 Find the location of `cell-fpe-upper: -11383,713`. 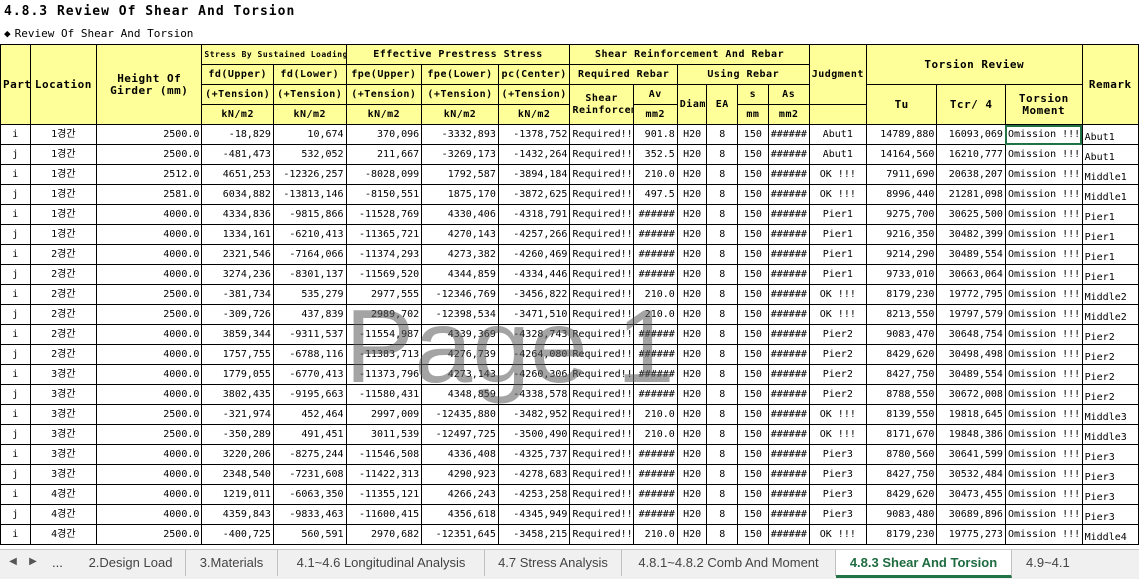

cell-fpe-upper: -11383,713 is located at coordinates (384, 354).